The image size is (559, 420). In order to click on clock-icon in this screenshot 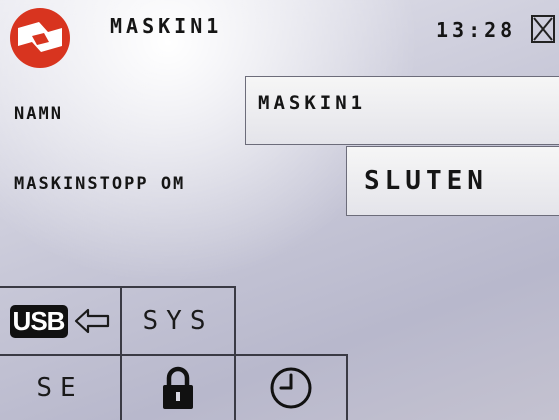, I will do `click(291, 388)`.